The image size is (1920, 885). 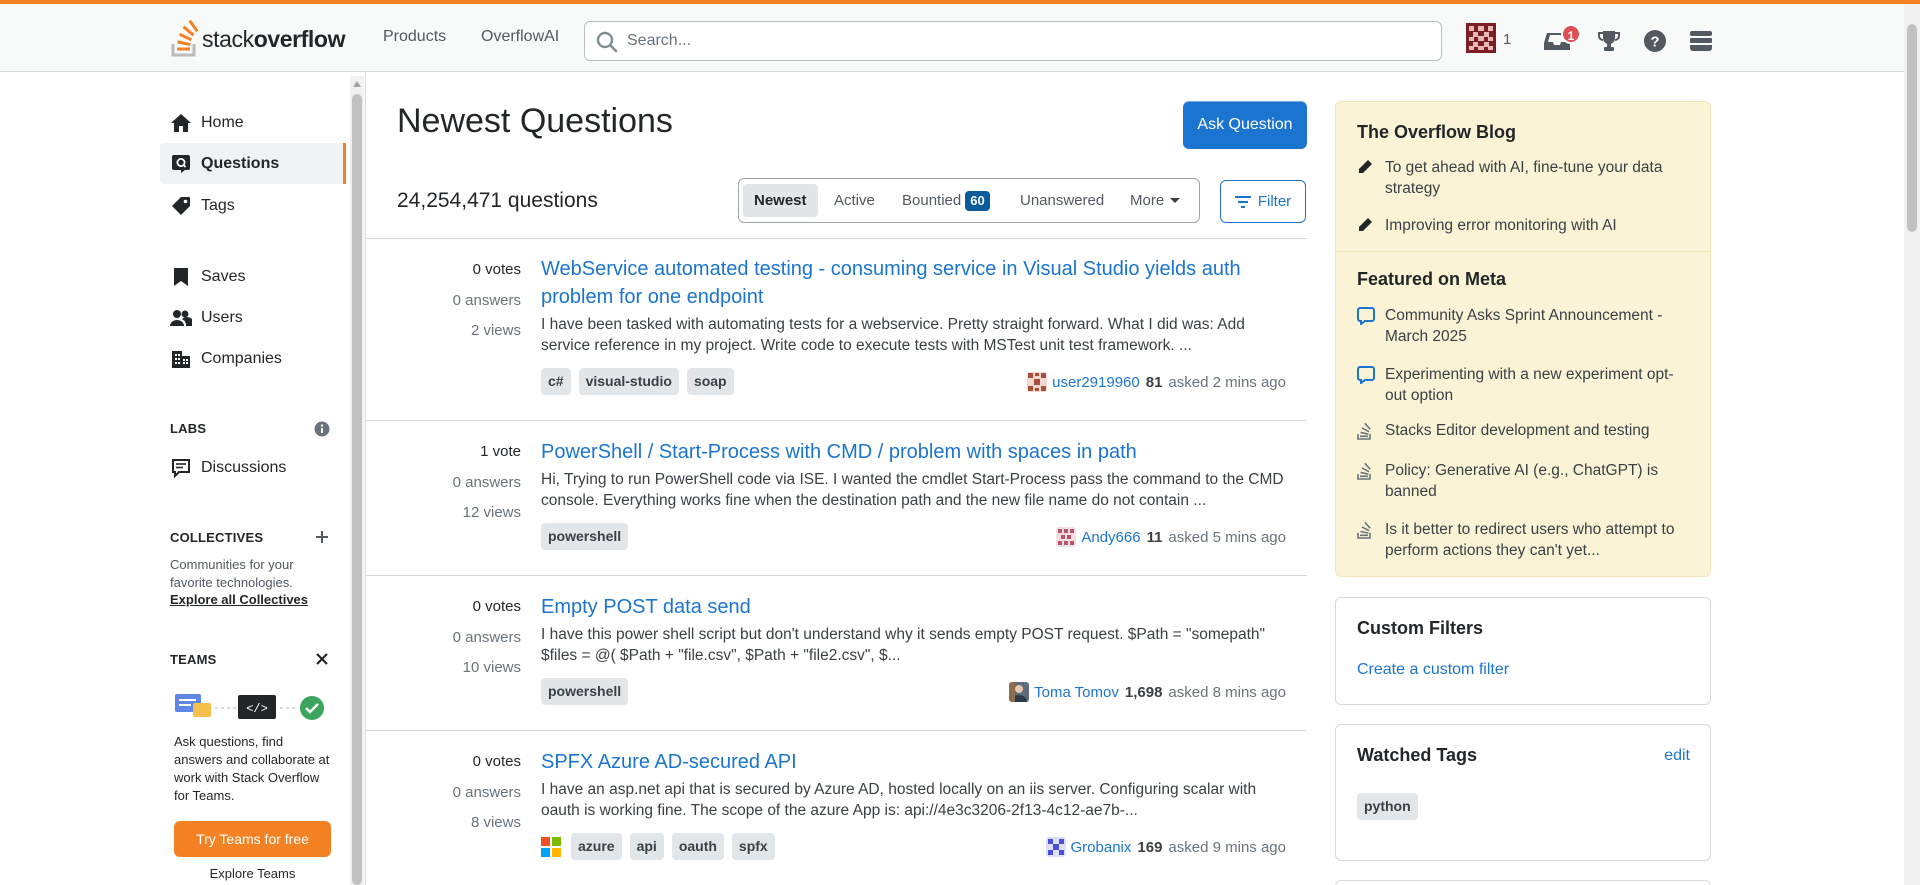 I want to click on sidebar-scrollbar, so click(x=357, y=480).